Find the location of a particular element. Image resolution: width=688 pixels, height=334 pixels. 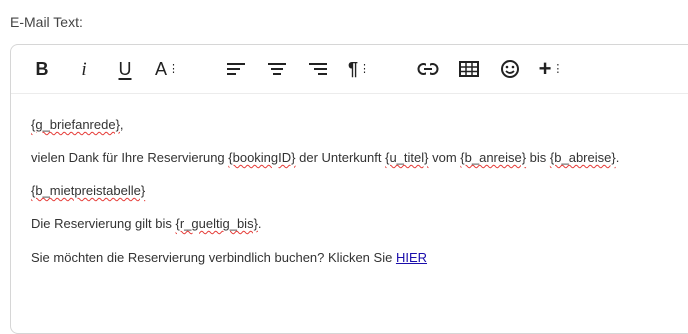

underline-label: U is located at coordinates (125, 69).